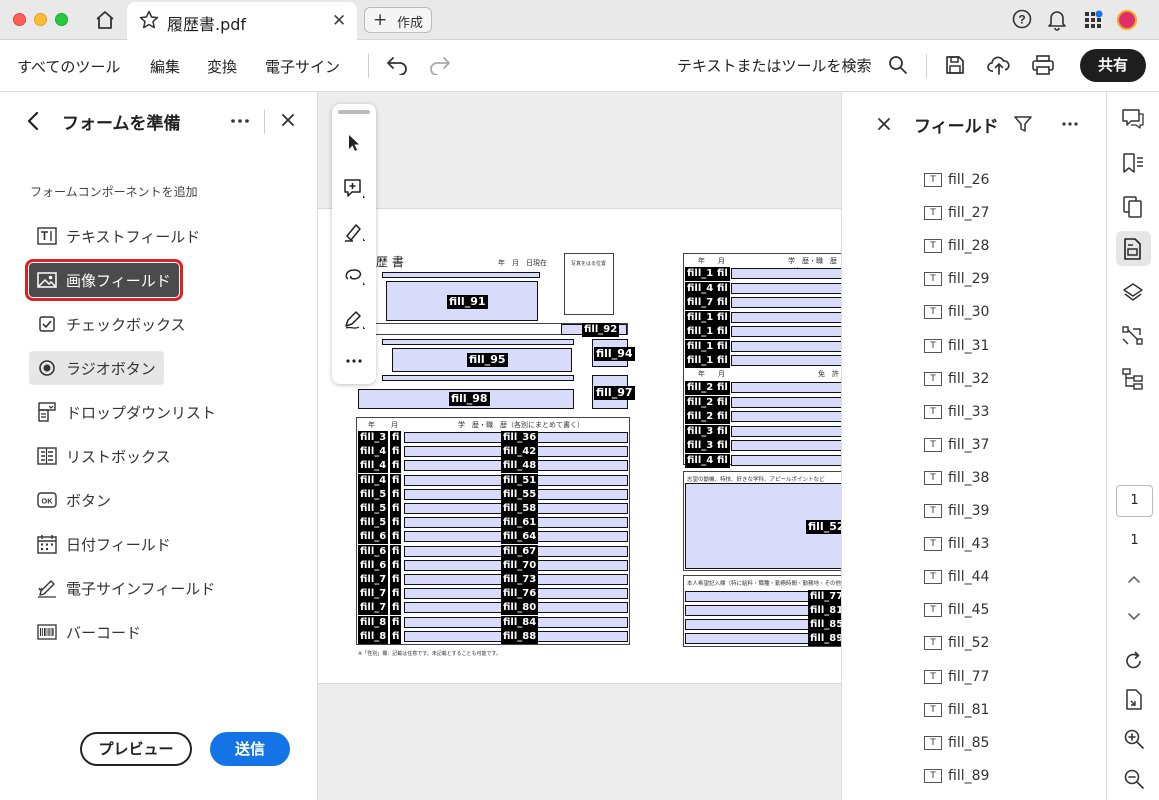  What do you see at coordinates (516, 523) in the screenshot?
I see `history-field: fill_61` at bounding box center [516, 523].